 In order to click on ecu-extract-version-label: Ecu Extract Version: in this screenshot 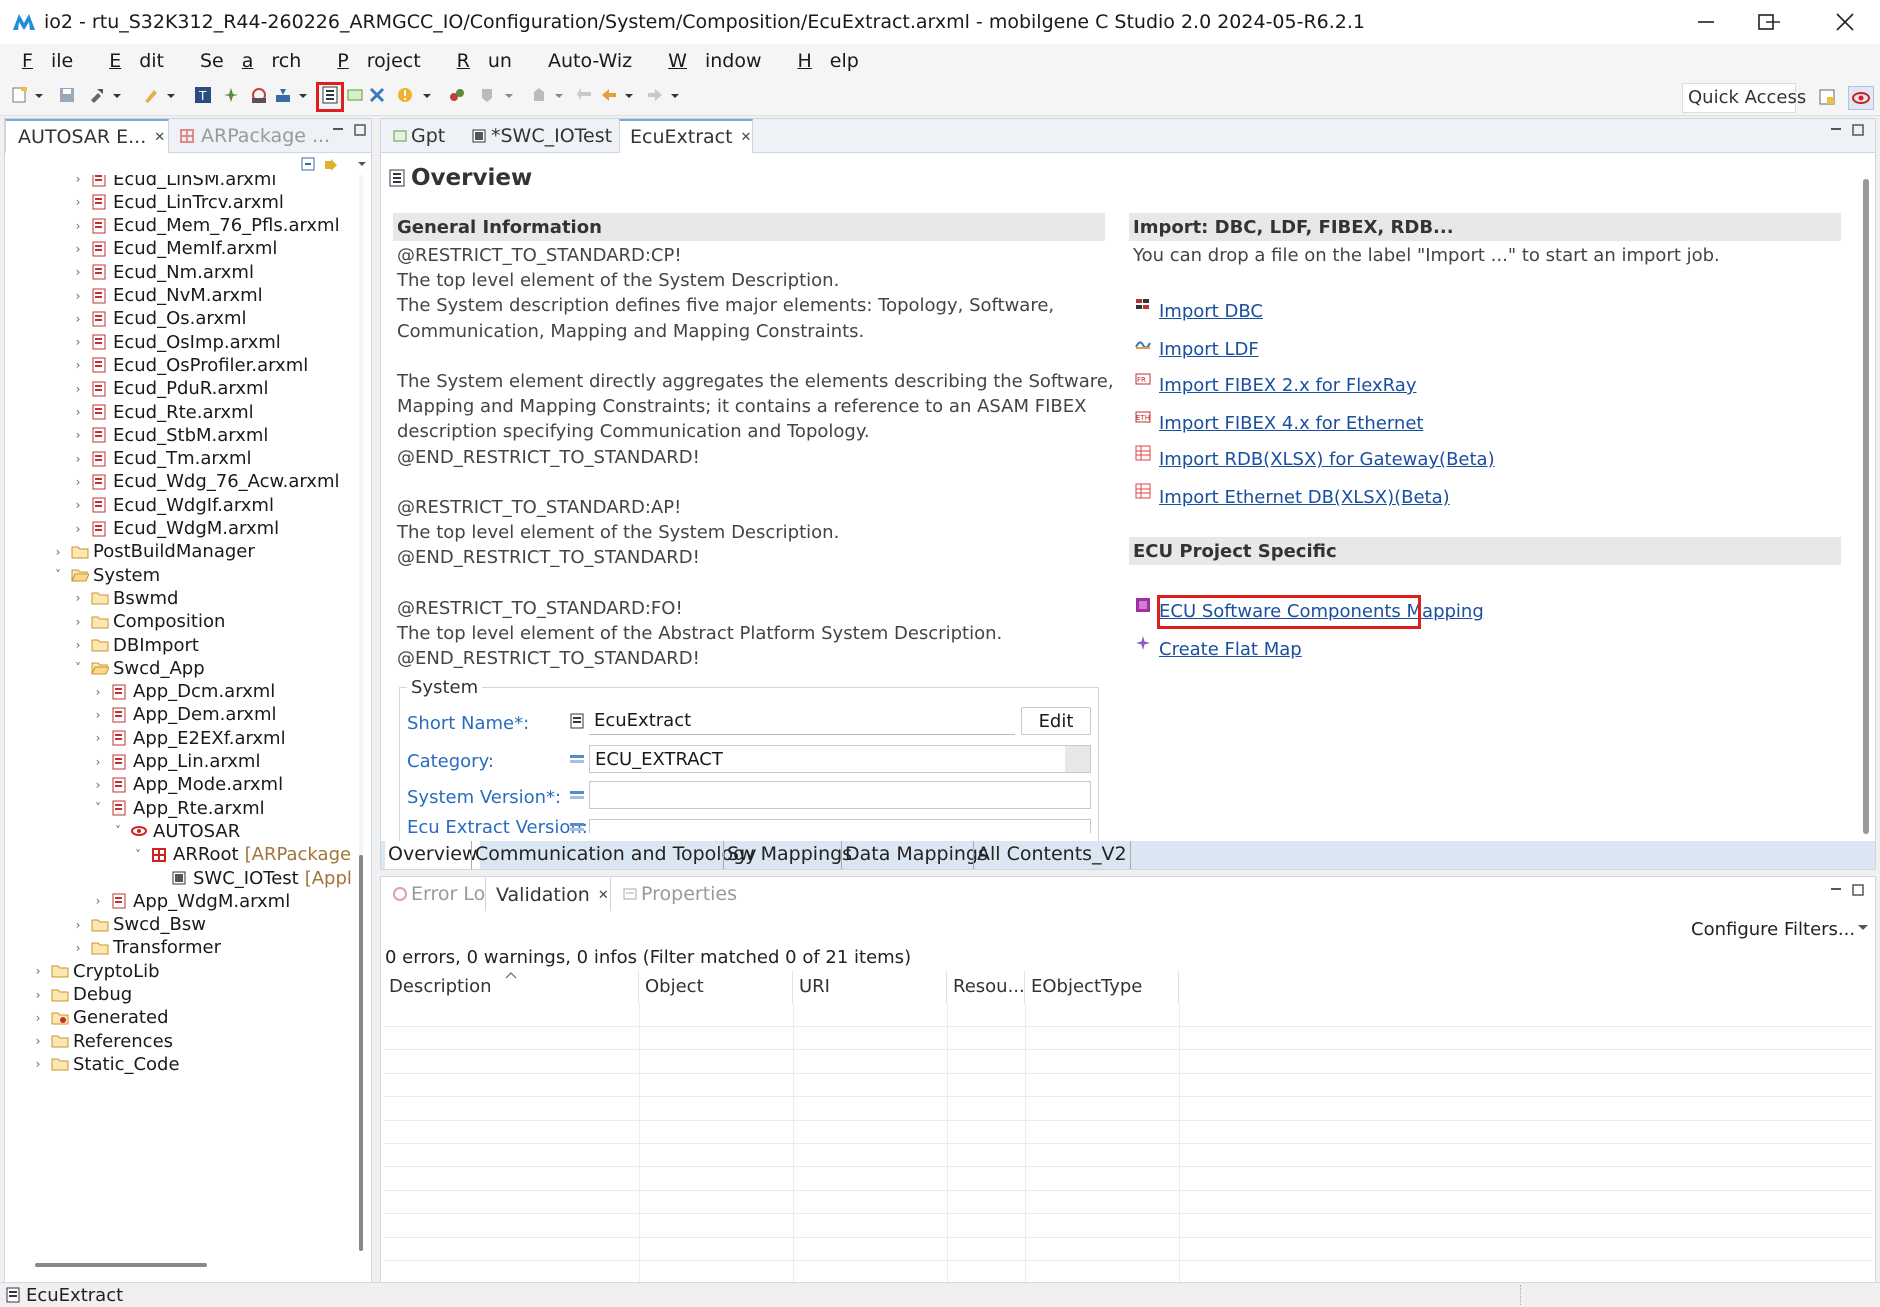, I will do `click(497, 826)`.